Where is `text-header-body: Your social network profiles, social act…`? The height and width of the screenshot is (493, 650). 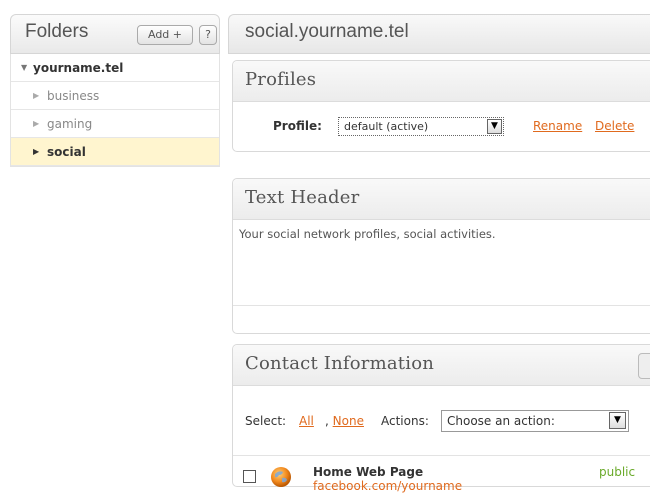
text-header-body: Your social network profiles, social act… is located at coordinates (367, 234).